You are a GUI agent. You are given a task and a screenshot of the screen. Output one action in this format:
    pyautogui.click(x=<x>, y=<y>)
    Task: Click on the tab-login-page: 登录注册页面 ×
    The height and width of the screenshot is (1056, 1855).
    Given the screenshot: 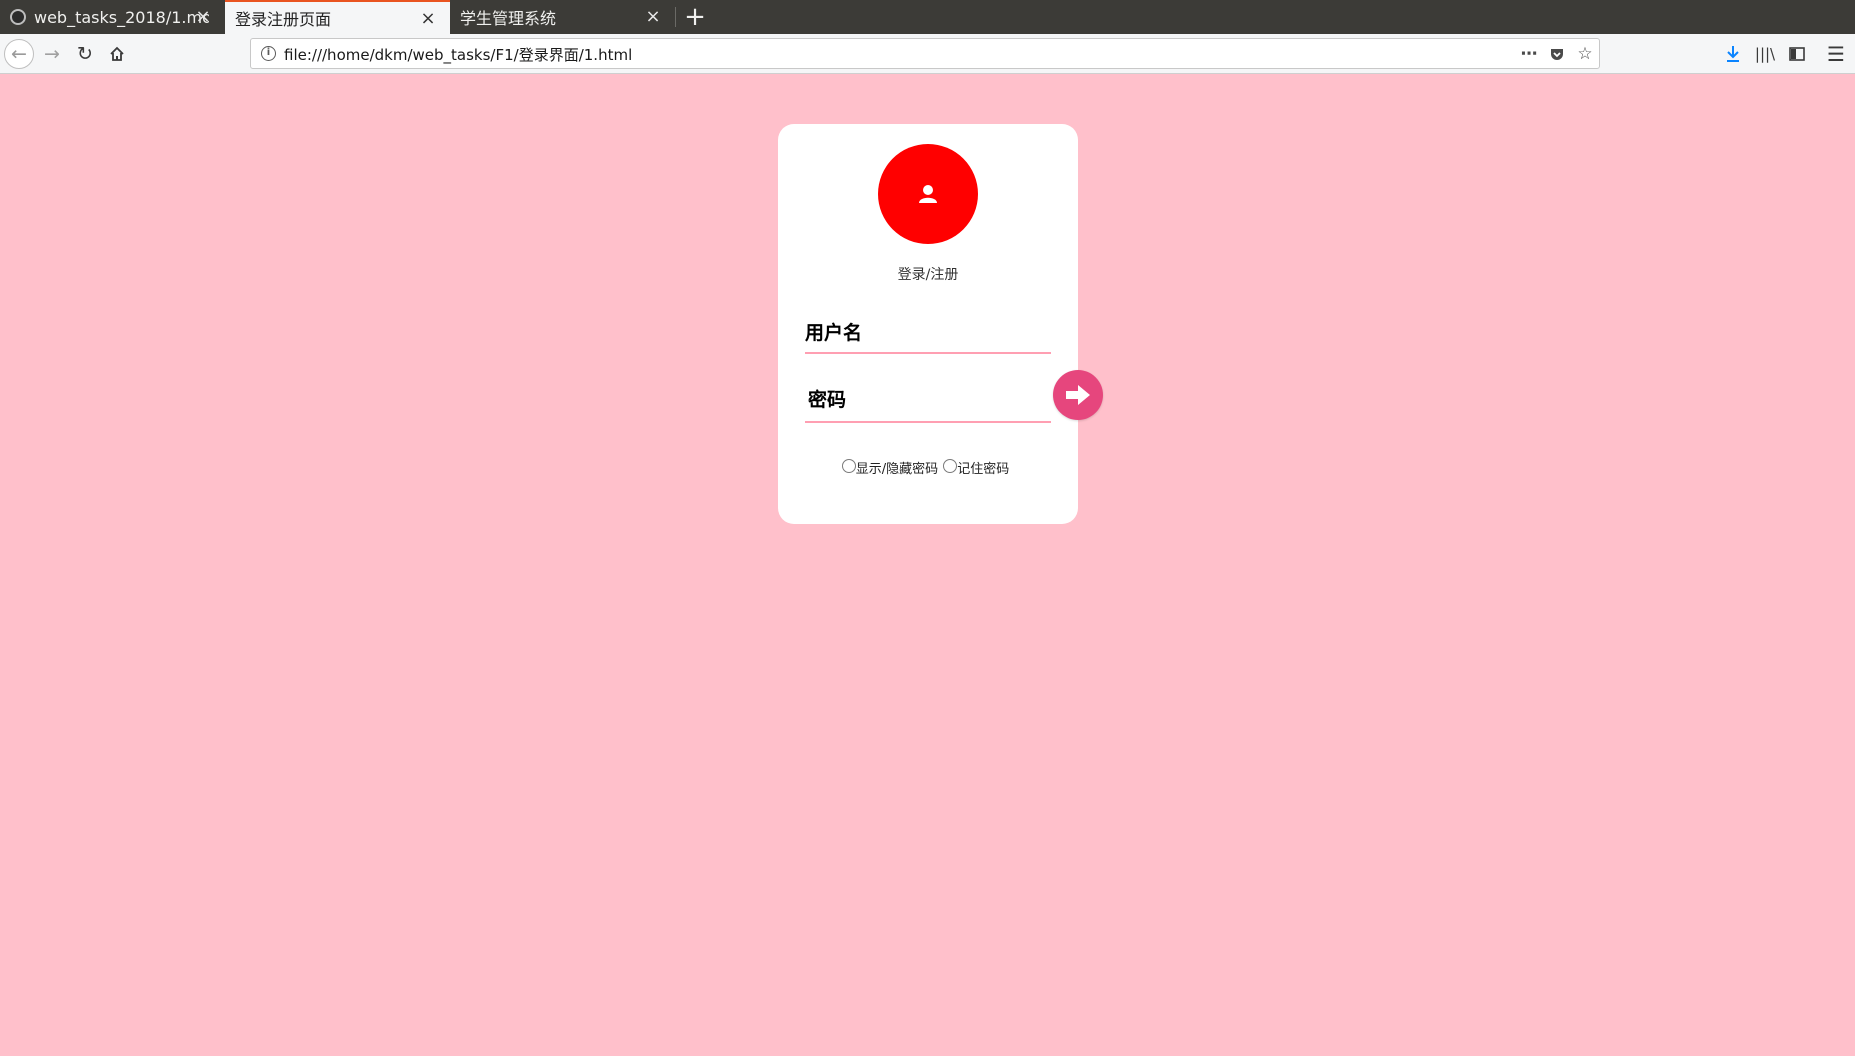 What is the action you would take?
    pyautogui.click(x=337, y=17)
    